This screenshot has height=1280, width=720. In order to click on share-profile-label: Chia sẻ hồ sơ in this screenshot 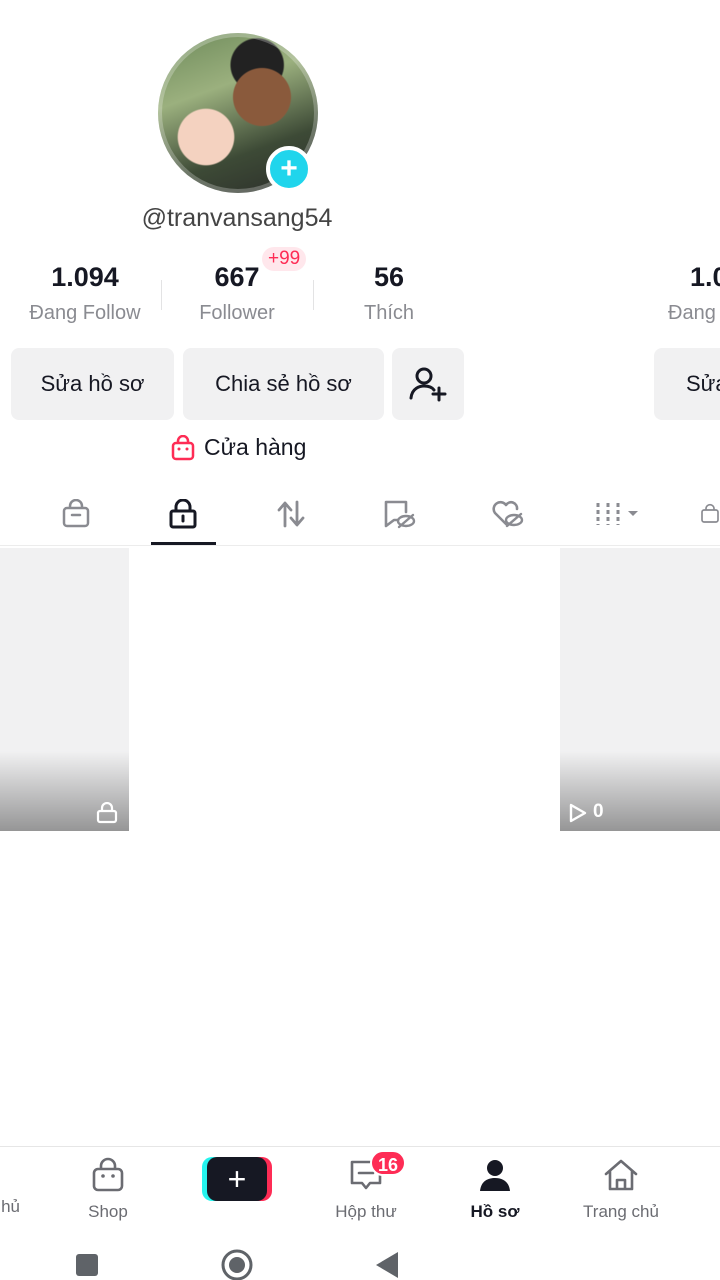, I will do `click(283, 383)`.